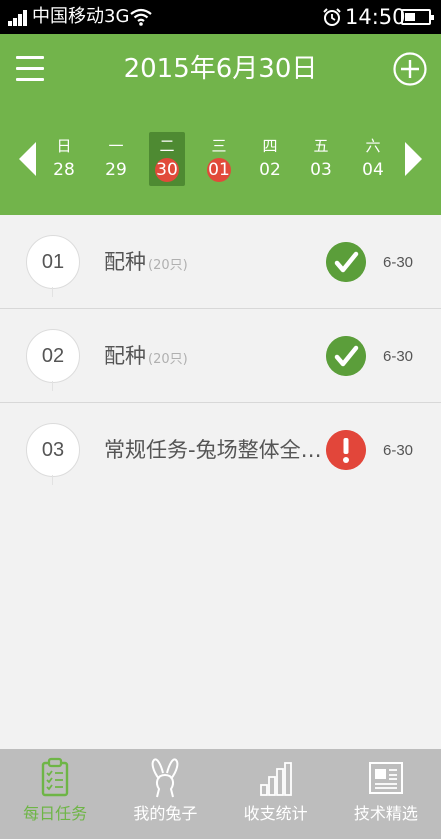 Image resolution: width=441 pixels, height=839 pixels. I want to click on nav-label: 收支统计, so click(275, 813).